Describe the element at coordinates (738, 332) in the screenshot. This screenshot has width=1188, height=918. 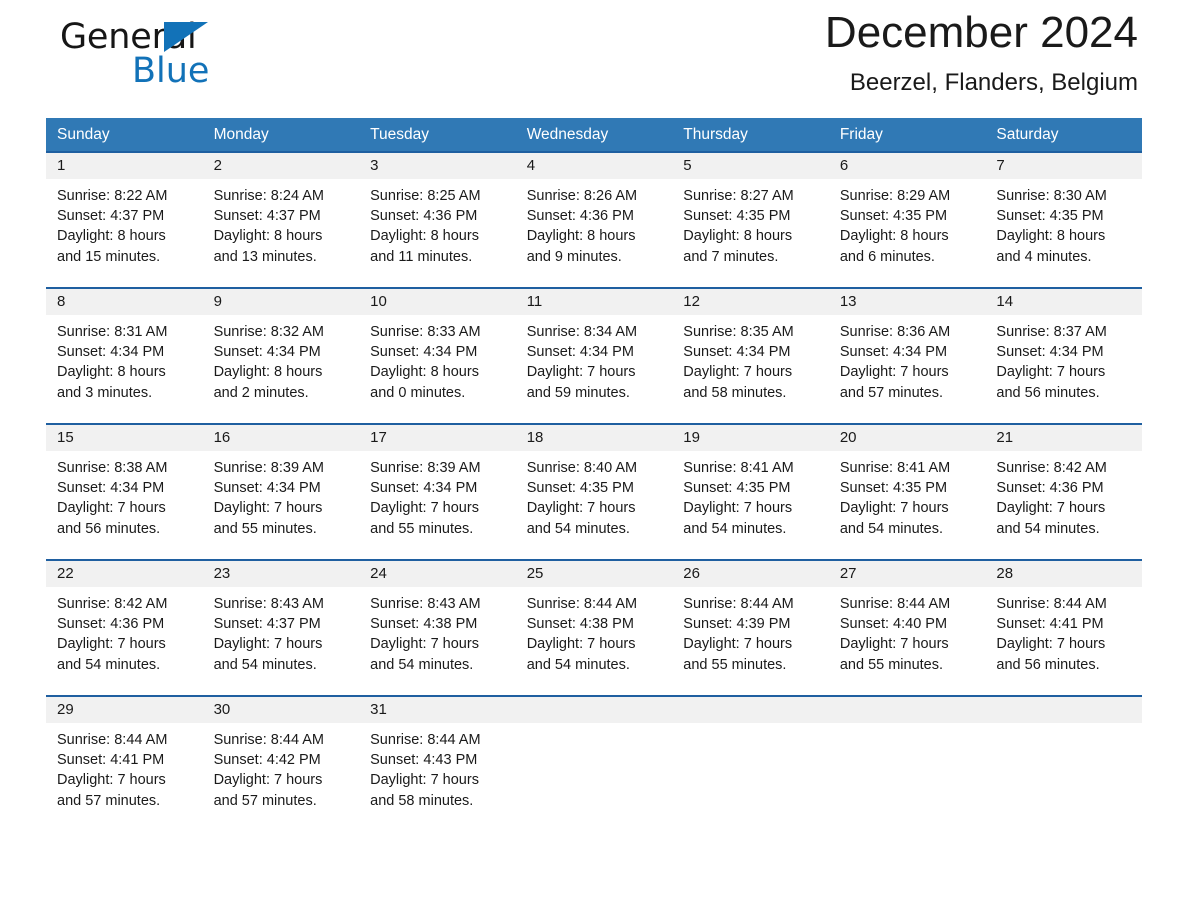
I see `sunrise-text: Sunrise: 8:35 AM` at that location.